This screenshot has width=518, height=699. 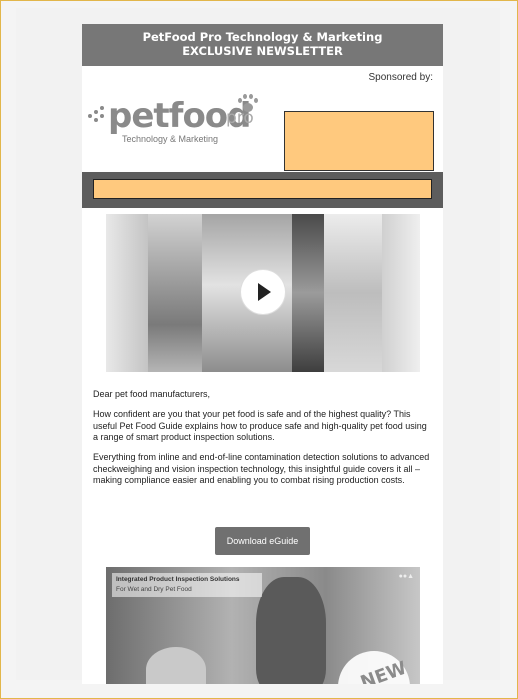 What do you see at coordinates (359, 141) in the screenshot?
I see `sponsor-redaction` at bounding box center [359, 141].